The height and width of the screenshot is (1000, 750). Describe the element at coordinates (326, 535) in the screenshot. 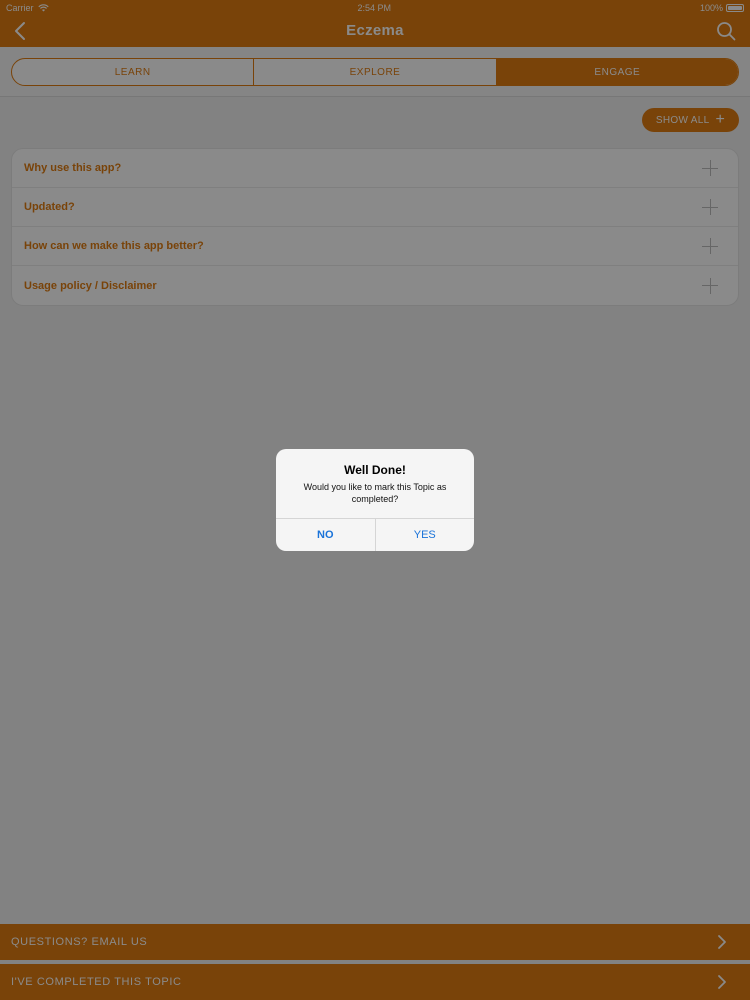

I see `no-button: NO` at that location.